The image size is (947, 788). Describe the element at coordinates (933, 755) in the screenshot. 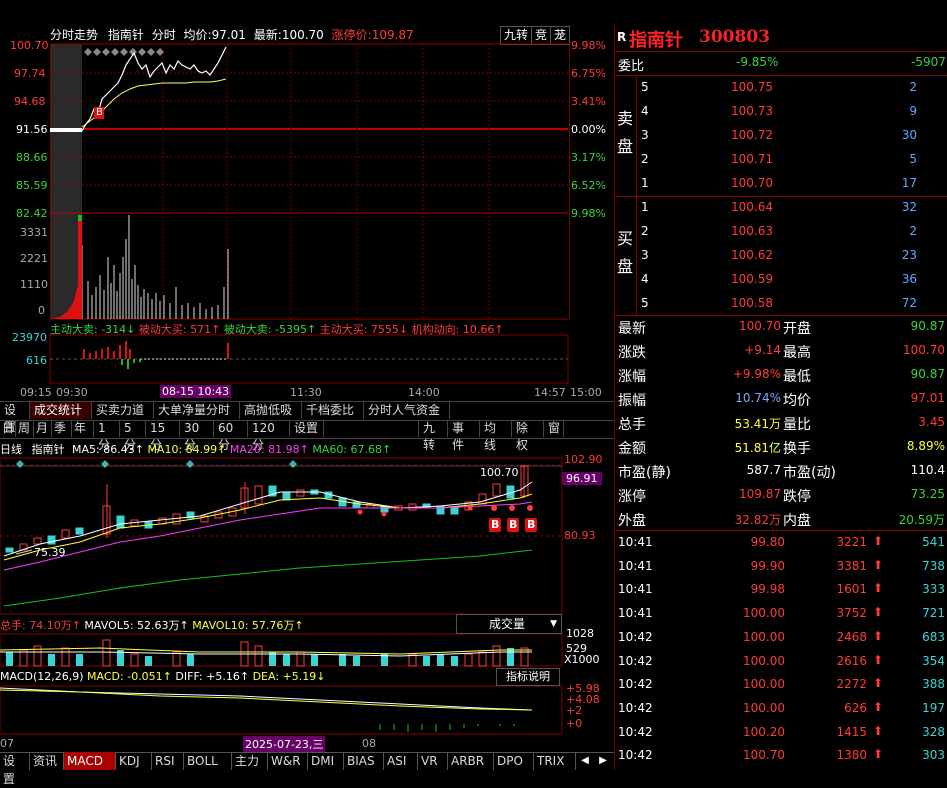

I see `tick-count: 303` at that location.